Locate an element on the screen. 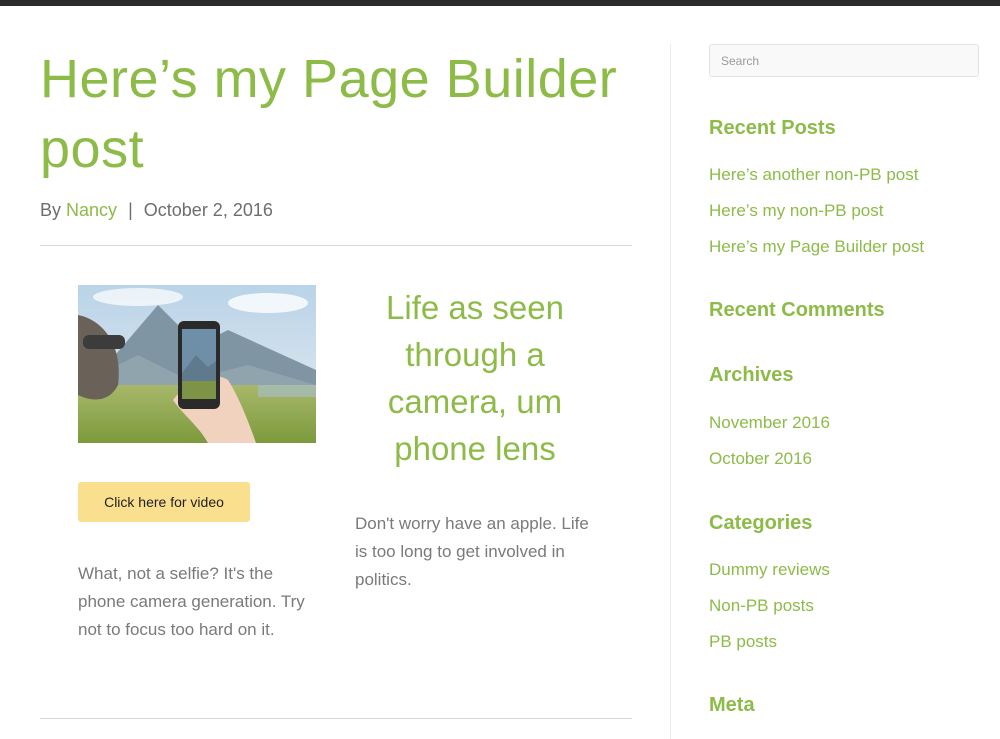 The image size is (1000, 739). byline-prefix: By is located at coordinates (51, 210).